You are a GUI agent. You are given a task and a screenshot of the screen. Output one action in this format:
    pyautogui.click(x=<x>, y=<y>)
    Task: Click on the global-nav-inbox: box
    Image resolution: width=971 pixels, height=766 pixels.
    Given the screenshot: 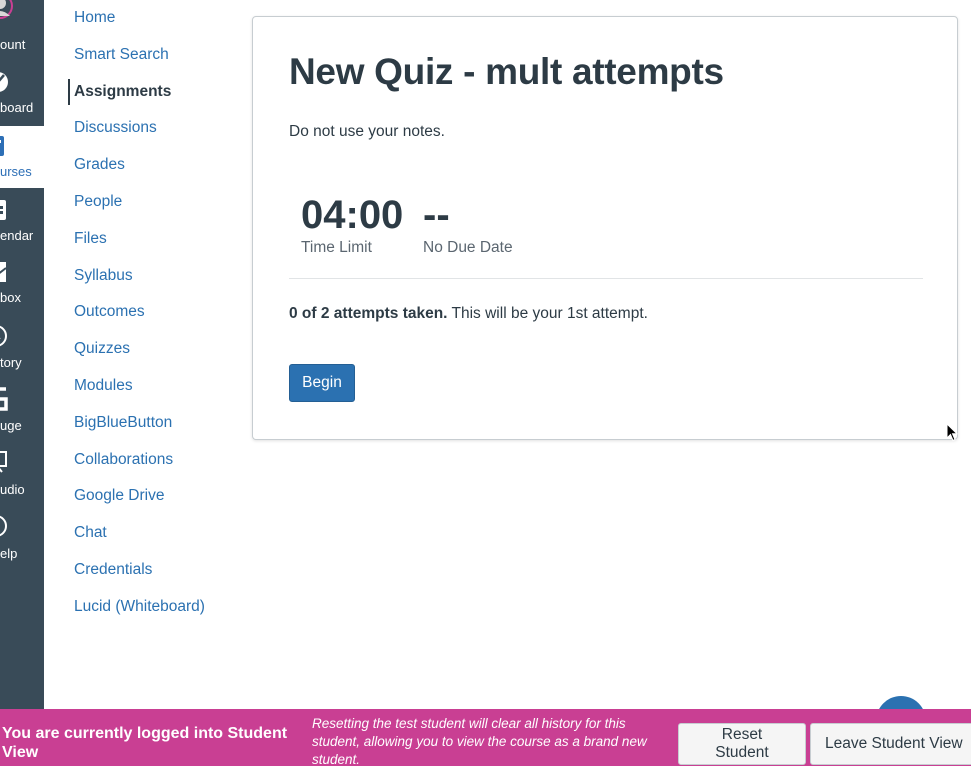 What is the action you would take?
    pyautogui.click(x=22, y=283)
    